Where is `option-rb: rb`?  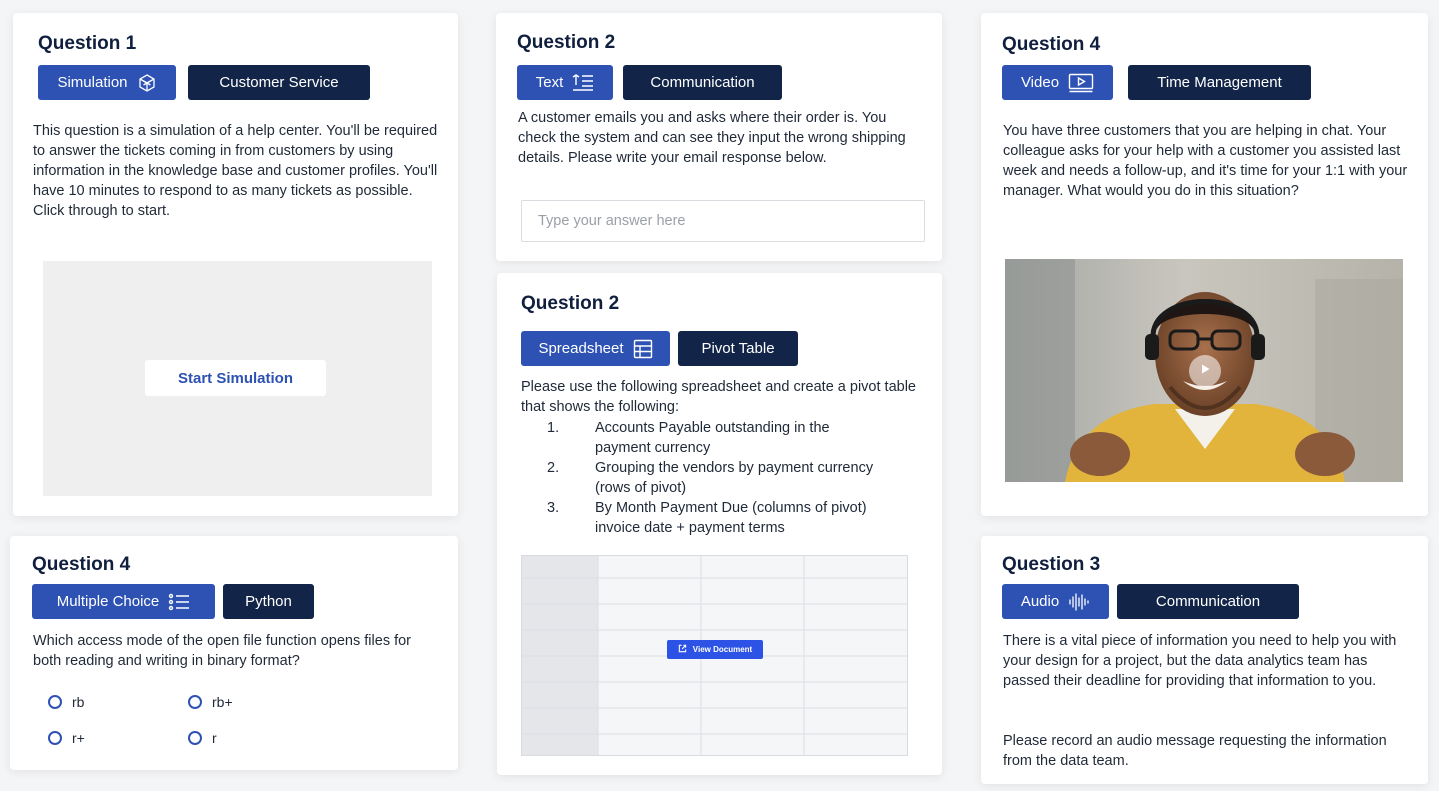
option-rb: rb is located at coordinates (66, 702).